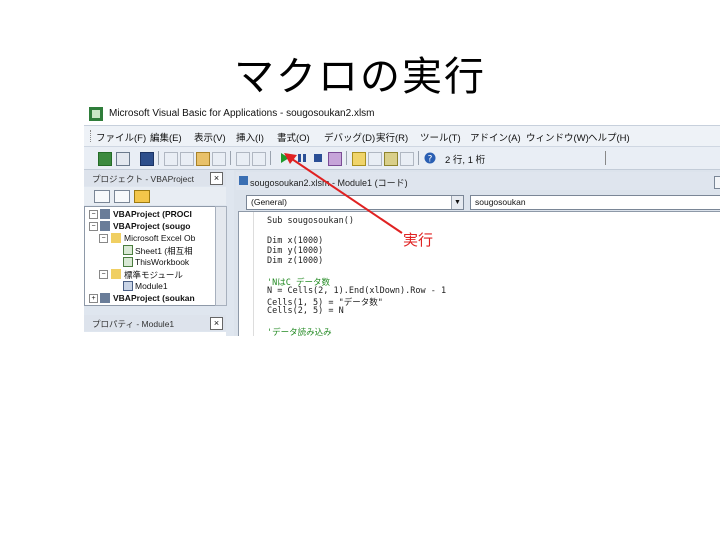 Image resolution: width=720 pixels, height=540 pixels. What do you see at coordinates (343, 193) in the screenshot?
I see `run-annotation-arrow` at bounding box center [343, 193].